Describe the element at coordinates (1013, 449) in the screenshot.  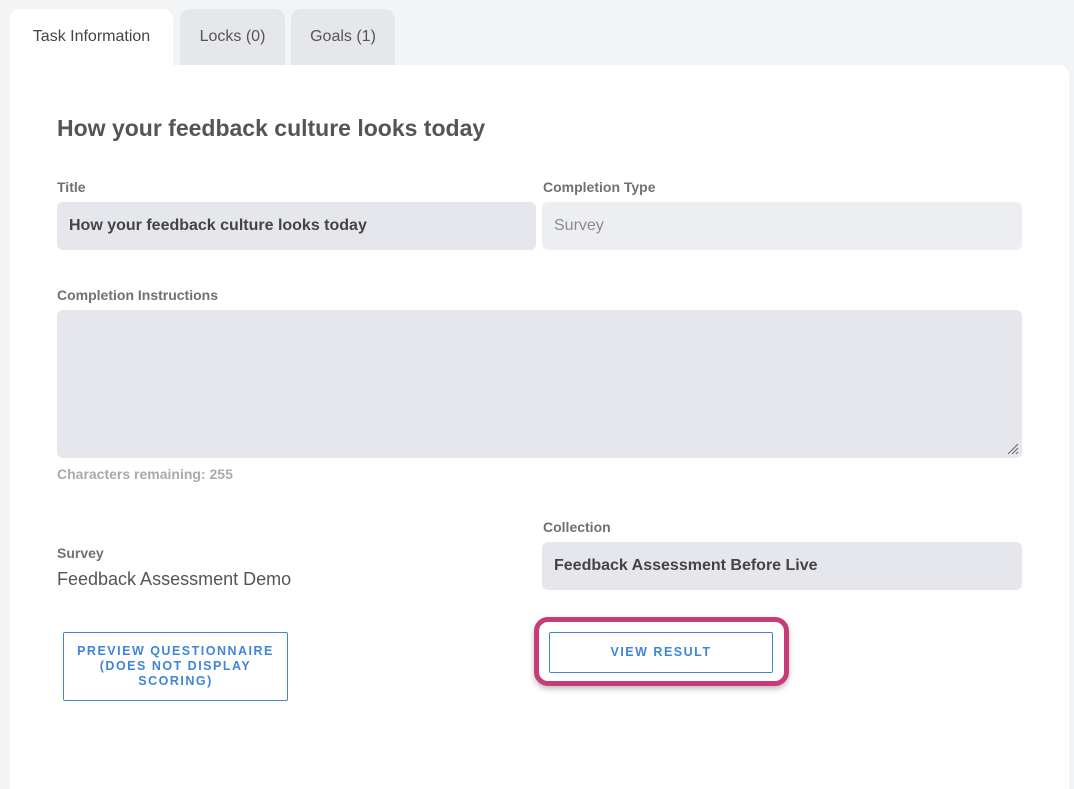
I see `resize-grip-icon` at that location.